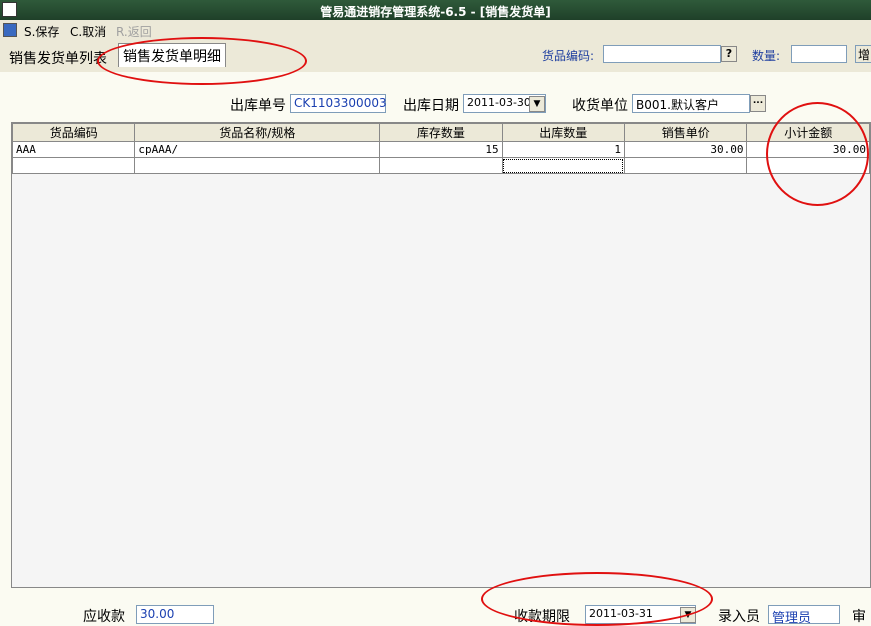 This screenshot has width=871, height=626. Describe the element at coordinates (808, 165) in the screenshot. I see `cell-subtotal` at that location.